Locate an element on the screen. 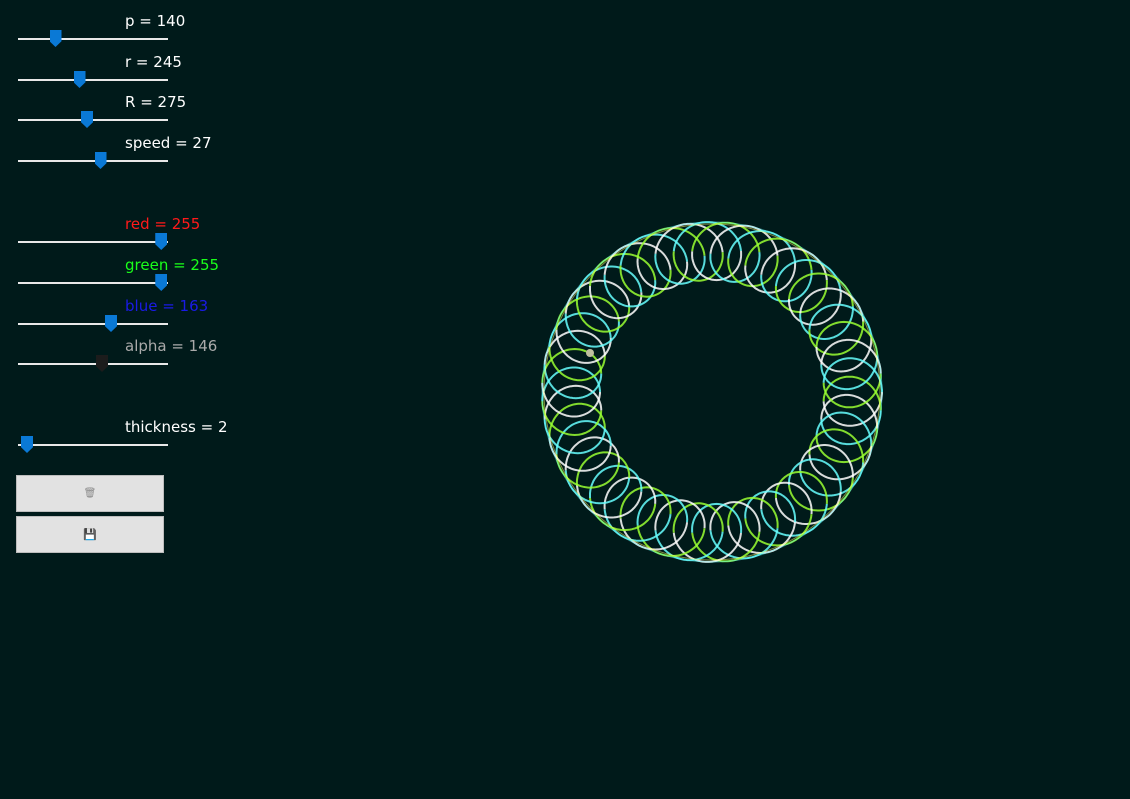  alpha-slider-track is located at coordinates (93, 364).